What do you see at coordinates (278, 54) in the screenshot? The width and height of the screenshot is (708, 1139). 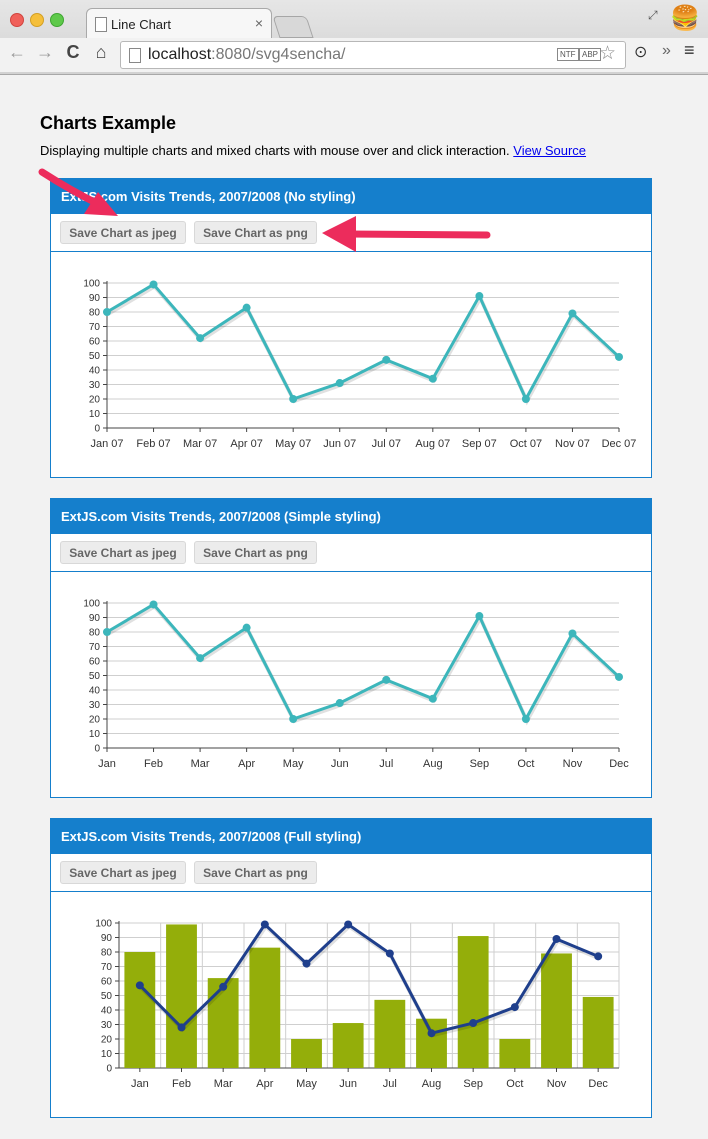 I see `url-path: :8080/svg4sencha/` at bounding box center [278, 54].